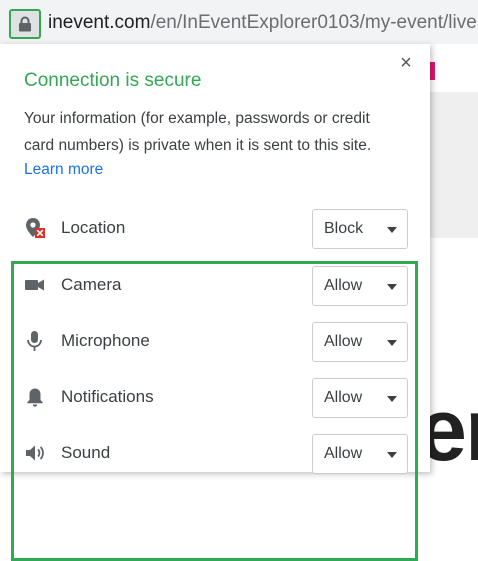  What do you see at coordinates (406, 63) in the screenshot?
I see `close-button: ×` at bounding box center [406, 63].